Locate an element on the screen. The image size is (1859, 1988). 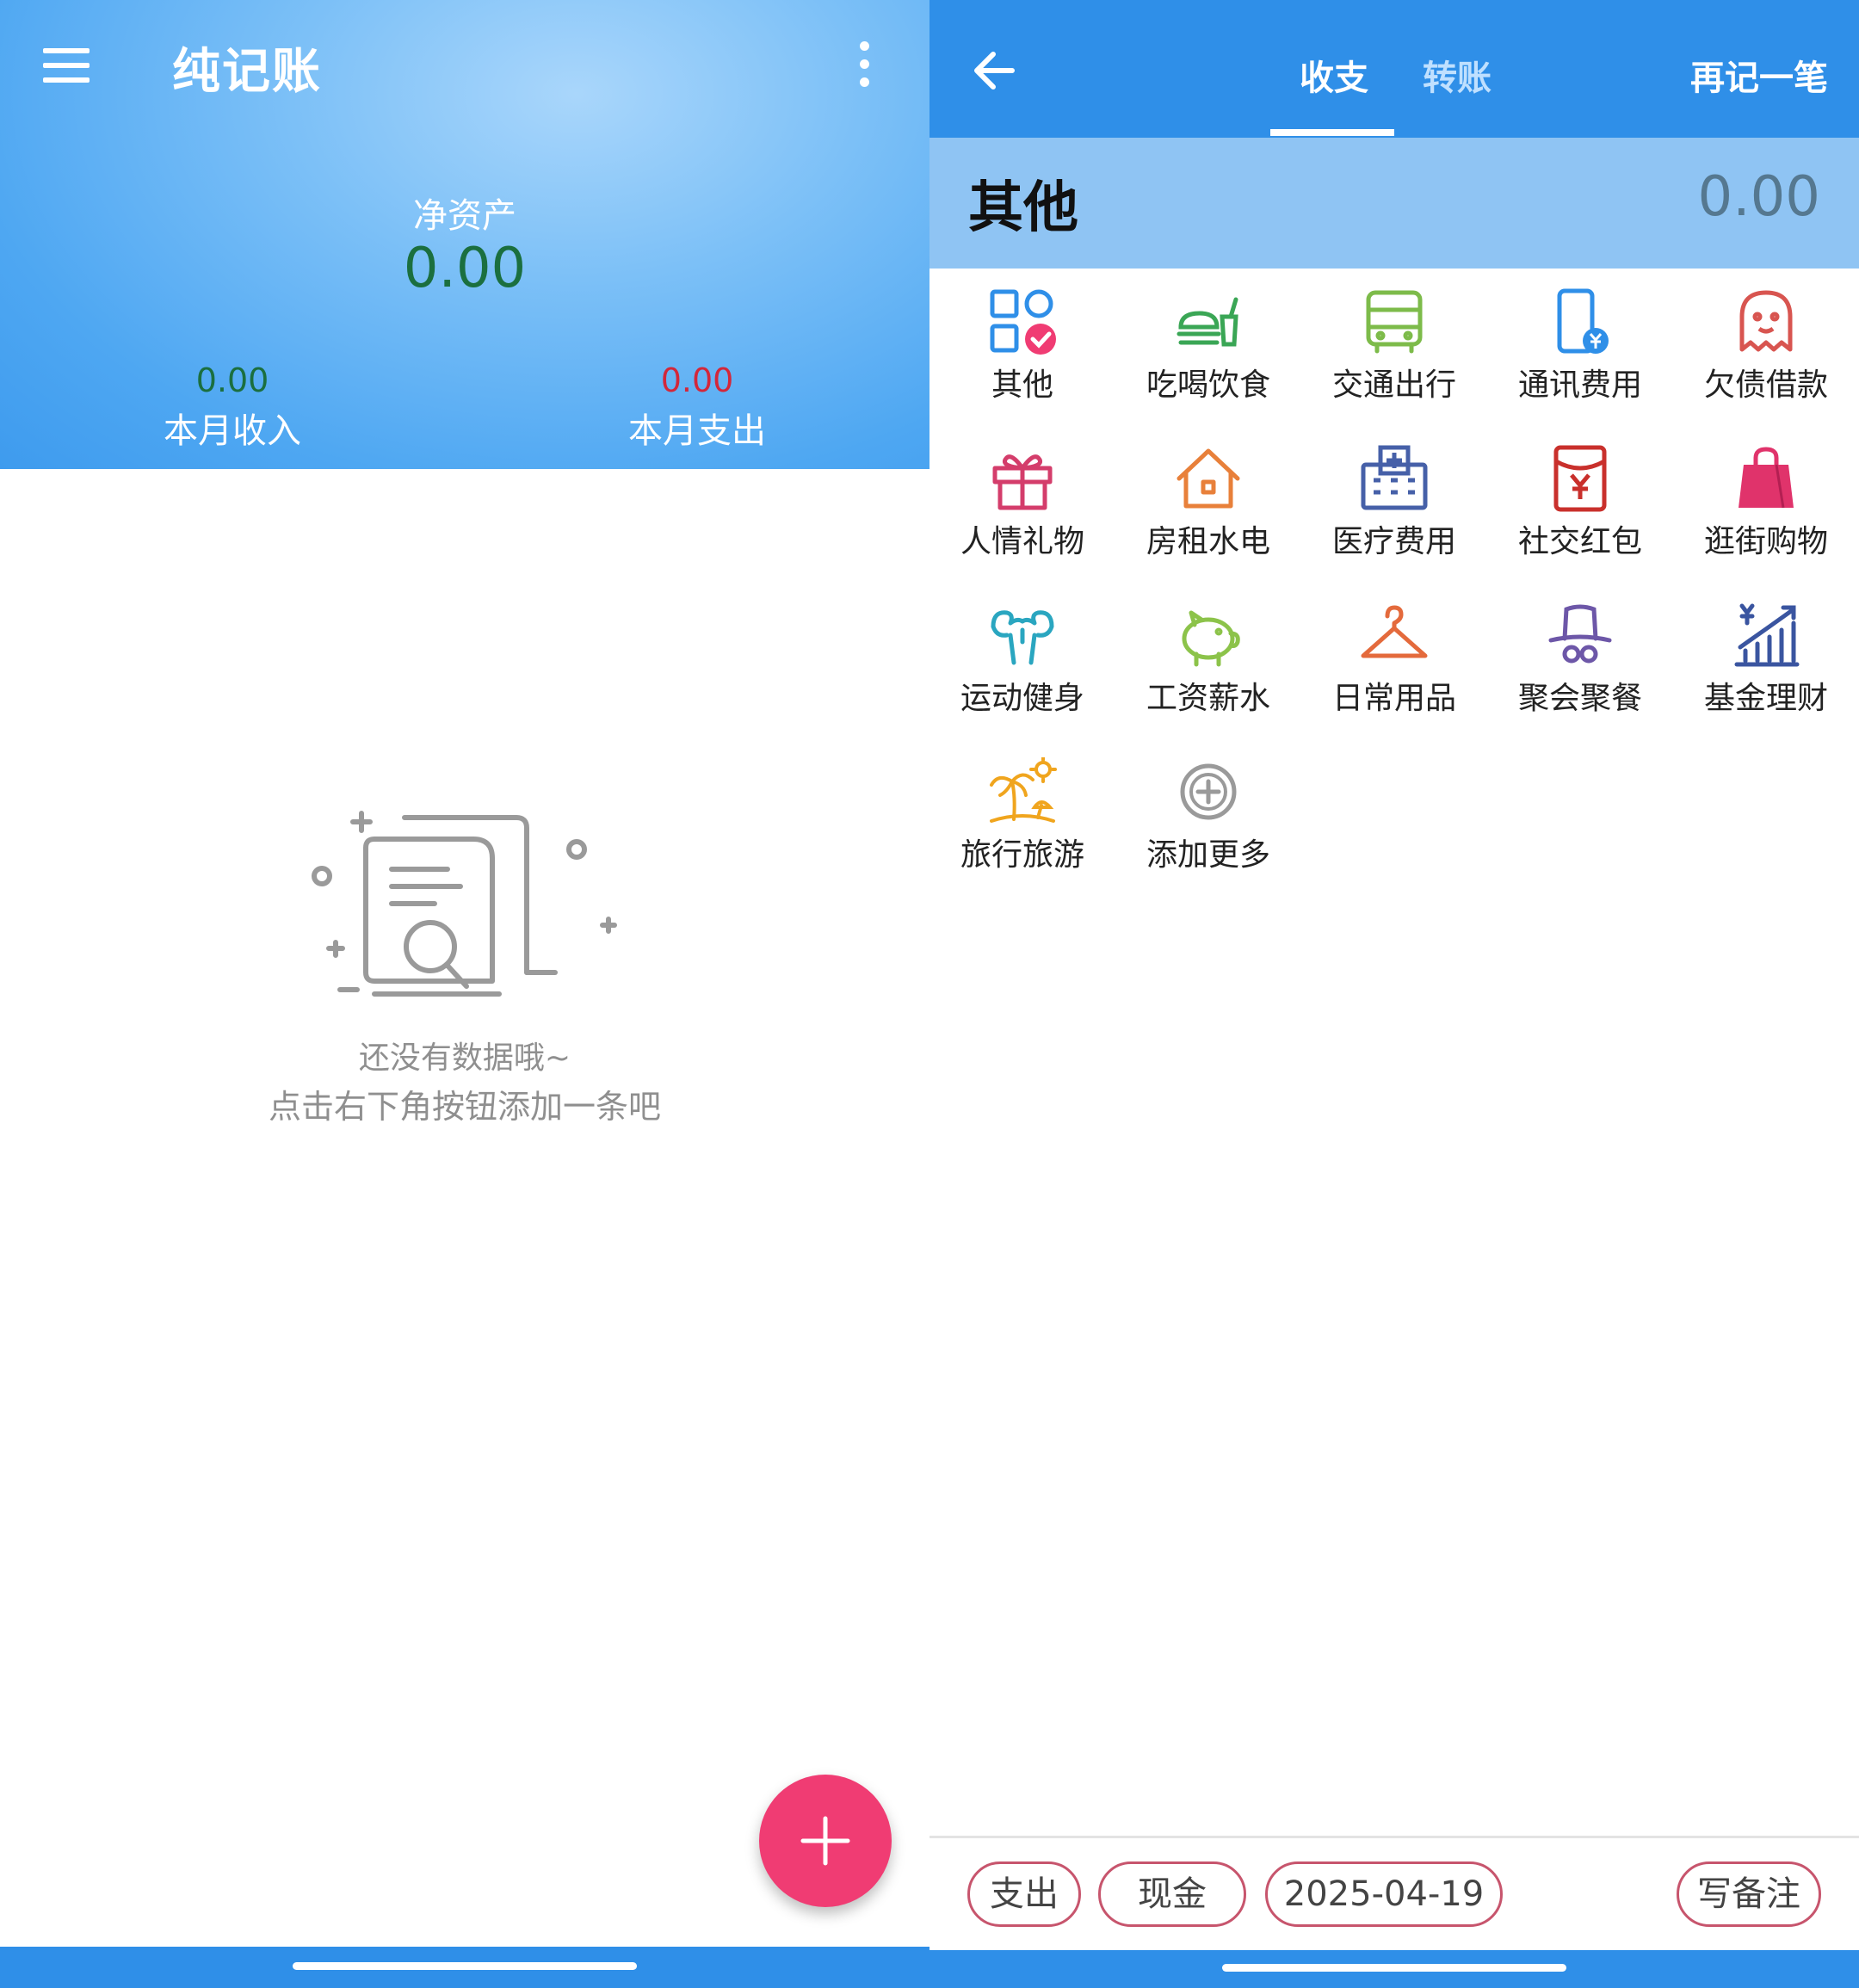
category-item-fund: 基金理财 is located at coordinates (1766, 654).